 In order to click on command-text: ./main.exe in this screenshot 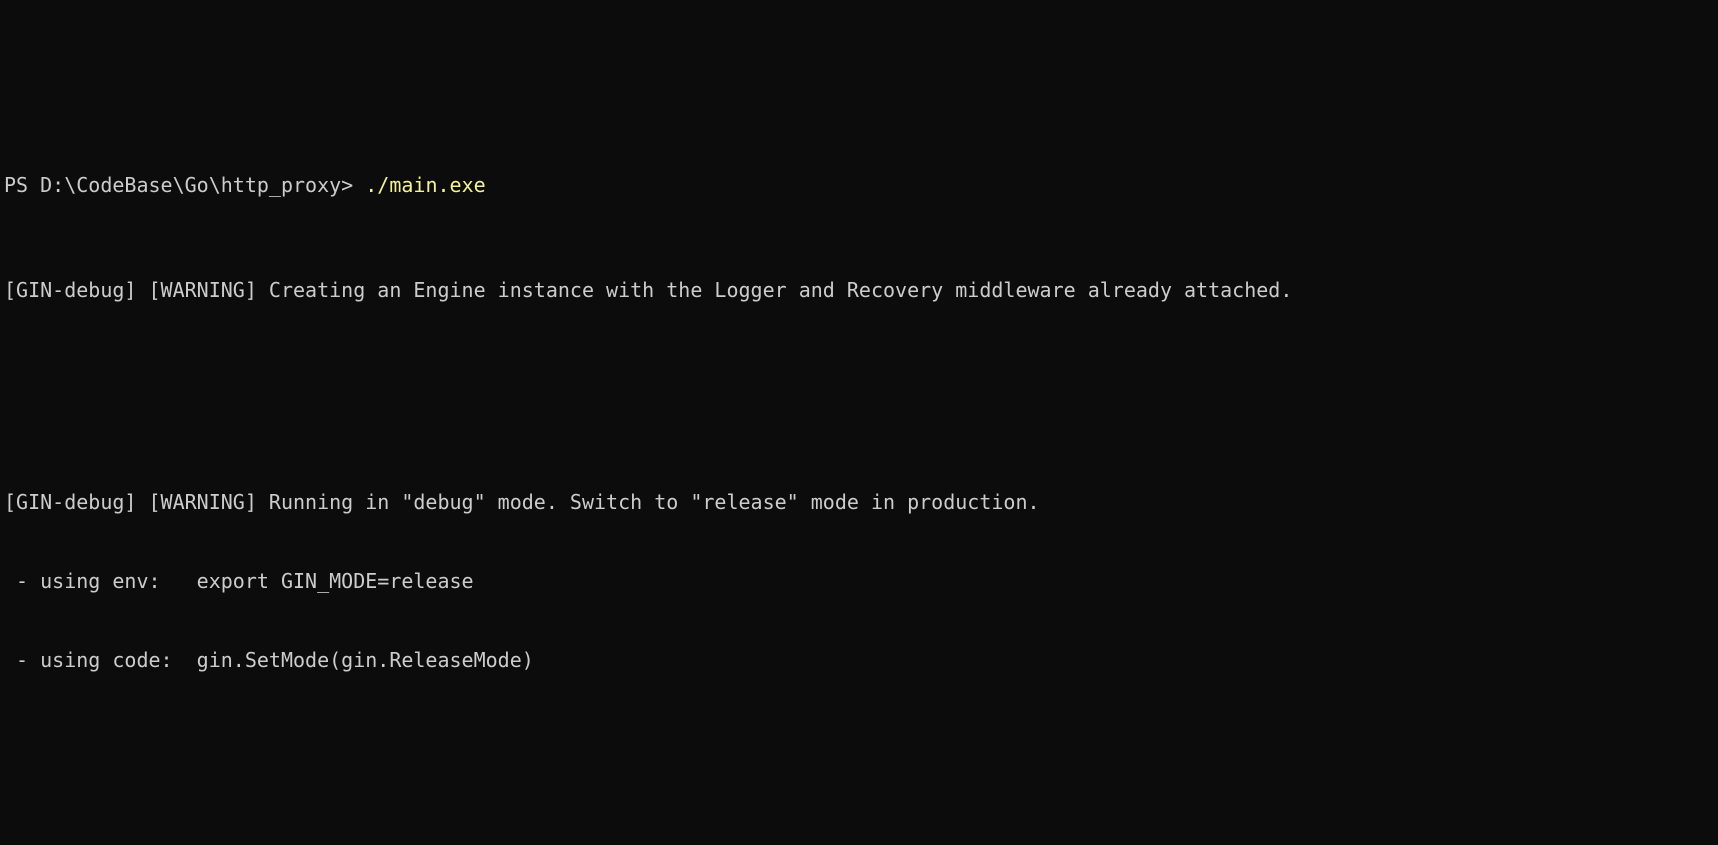, I will do `click(425, 184)`.